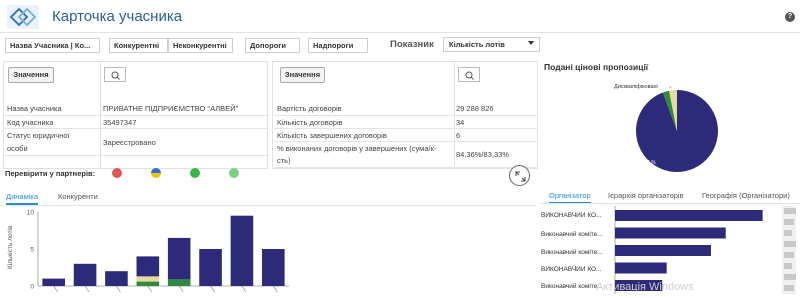 The image size is (800, 298). What do you see at coordinates (284, 160) in the screenshot?
I see `row-key-line2: сть)` at bounding box center [284, 160].